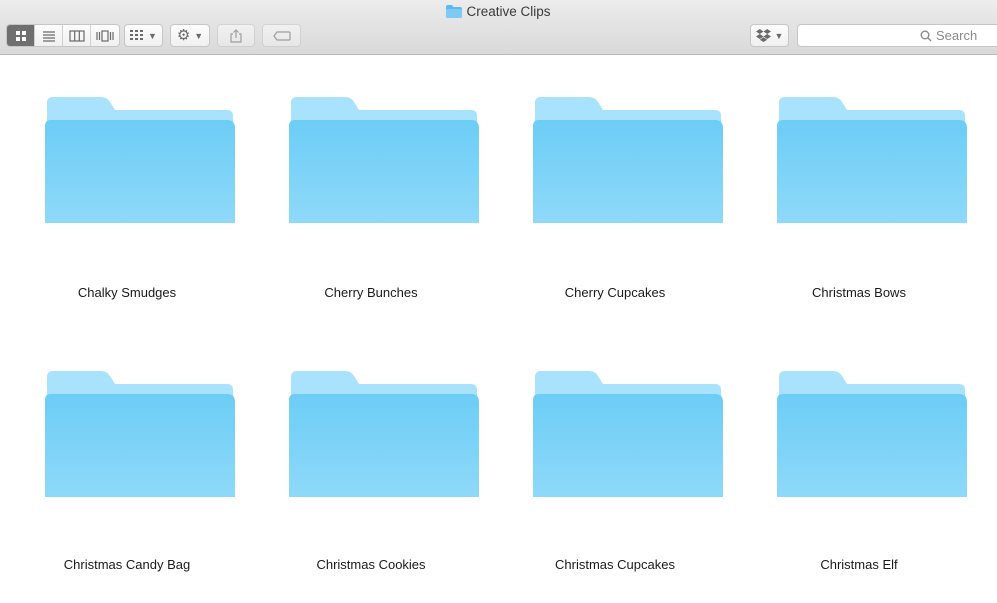 The width and height of the screenshot is (997, 603). Describe the element at coordinates (371, 564) in the screenshot. I see `folder-label: Christmas Cookies` at that location.